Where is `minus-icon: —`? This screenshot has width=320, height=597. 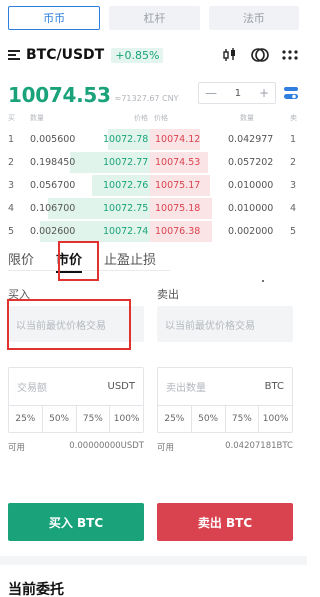 minus-icon: — is located at coordinates (211, 93).